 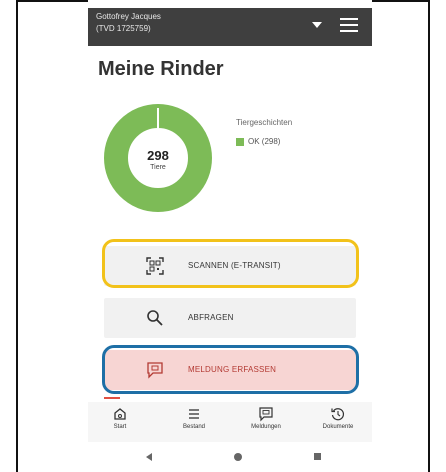 I want to click on nav-bestand-label: Bestand, so click(x=194, y=427).